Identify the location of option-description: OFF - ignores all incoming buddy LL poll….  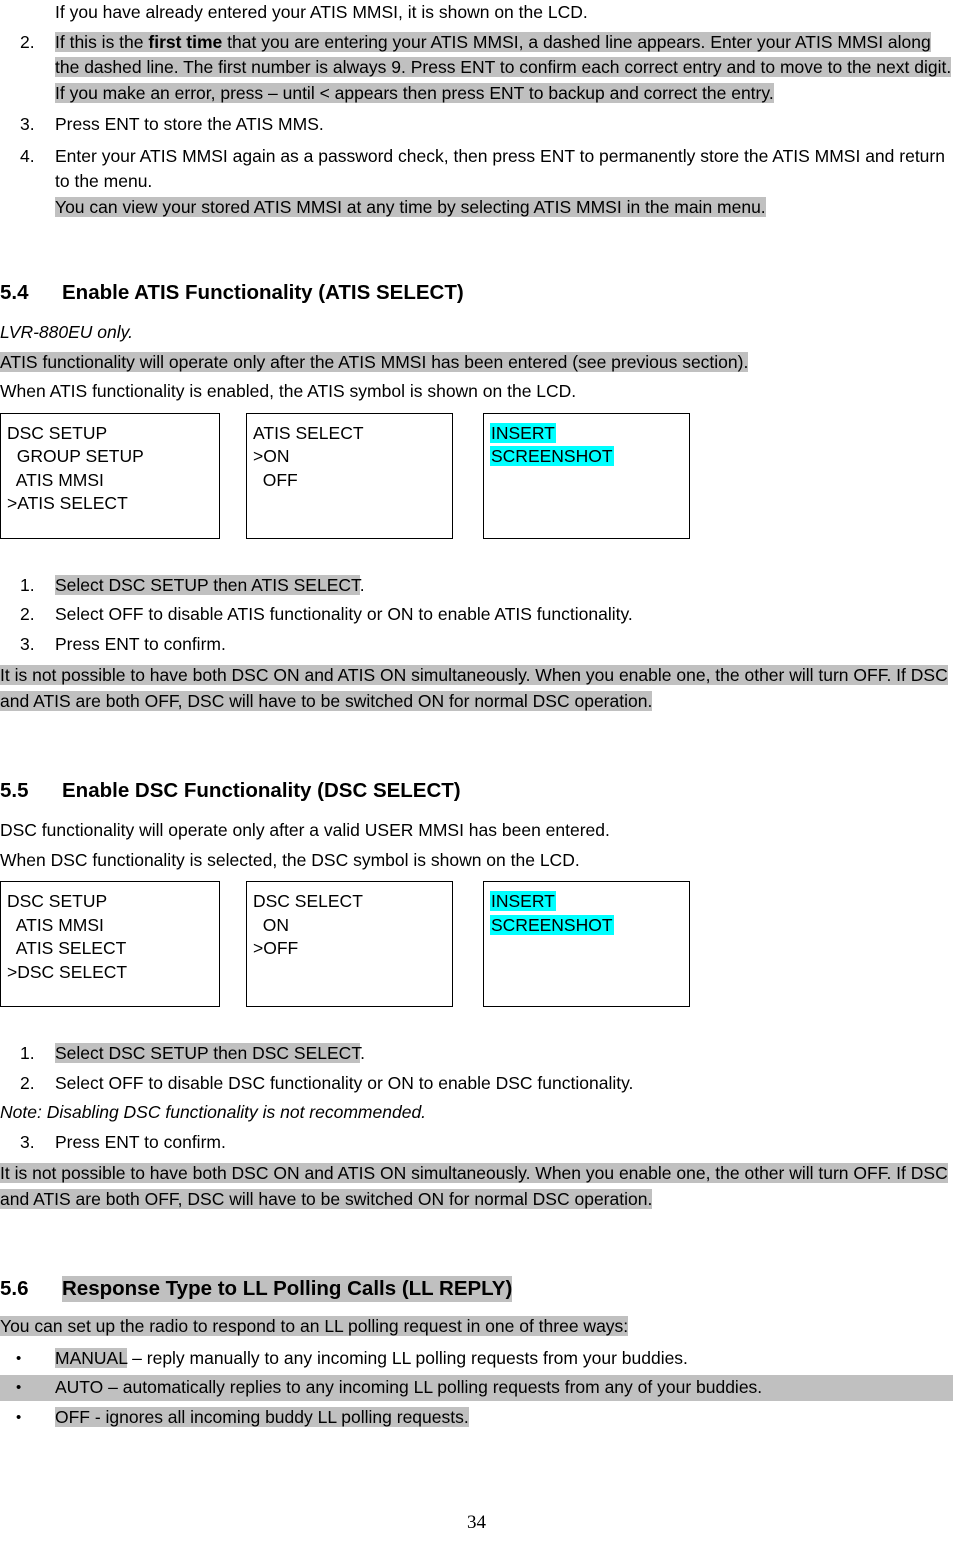
(262, 1416).